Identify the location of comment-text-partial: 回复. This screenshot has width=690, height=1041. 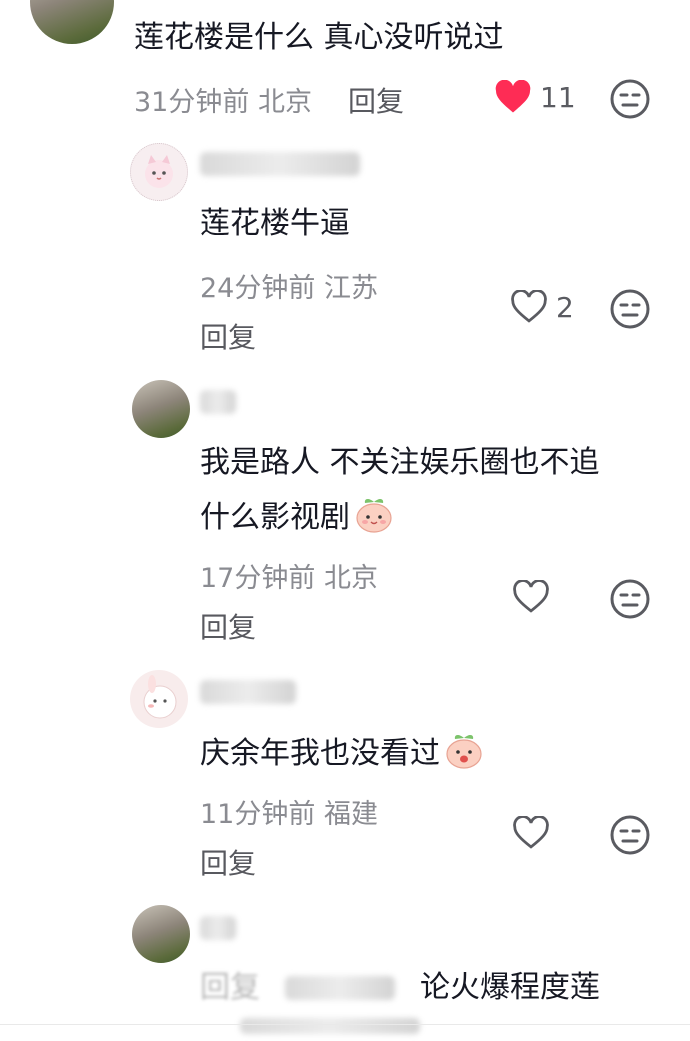
(230, 988).